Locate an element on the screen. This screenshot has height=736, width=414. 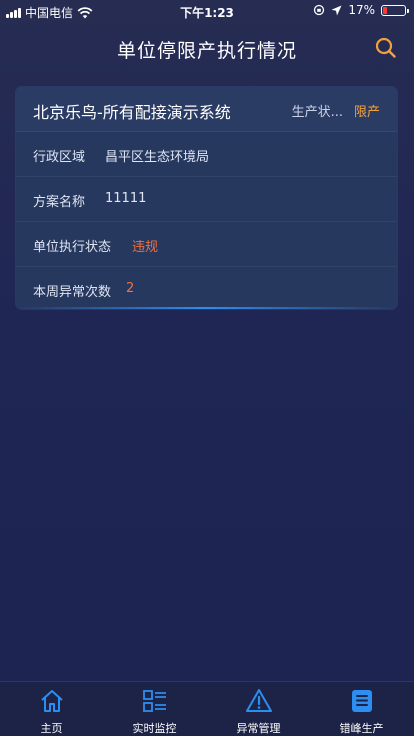
header: 单位停限产执行情况 is located at coordinates (207, 48).